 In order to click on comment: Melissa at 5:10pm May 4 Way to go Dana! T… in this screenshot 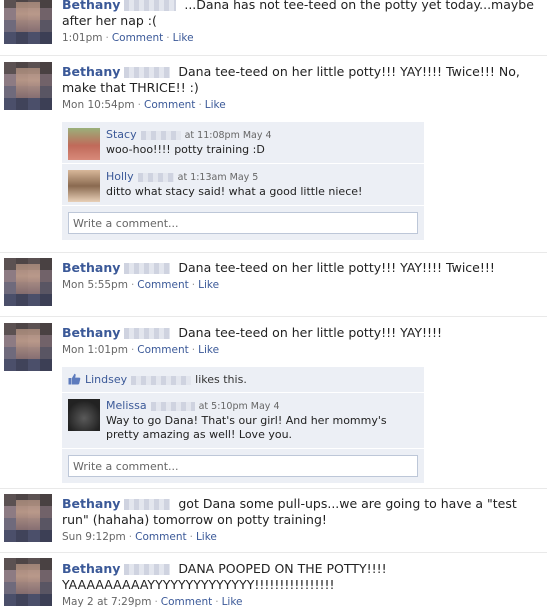, I will do `click(243, 421)`.